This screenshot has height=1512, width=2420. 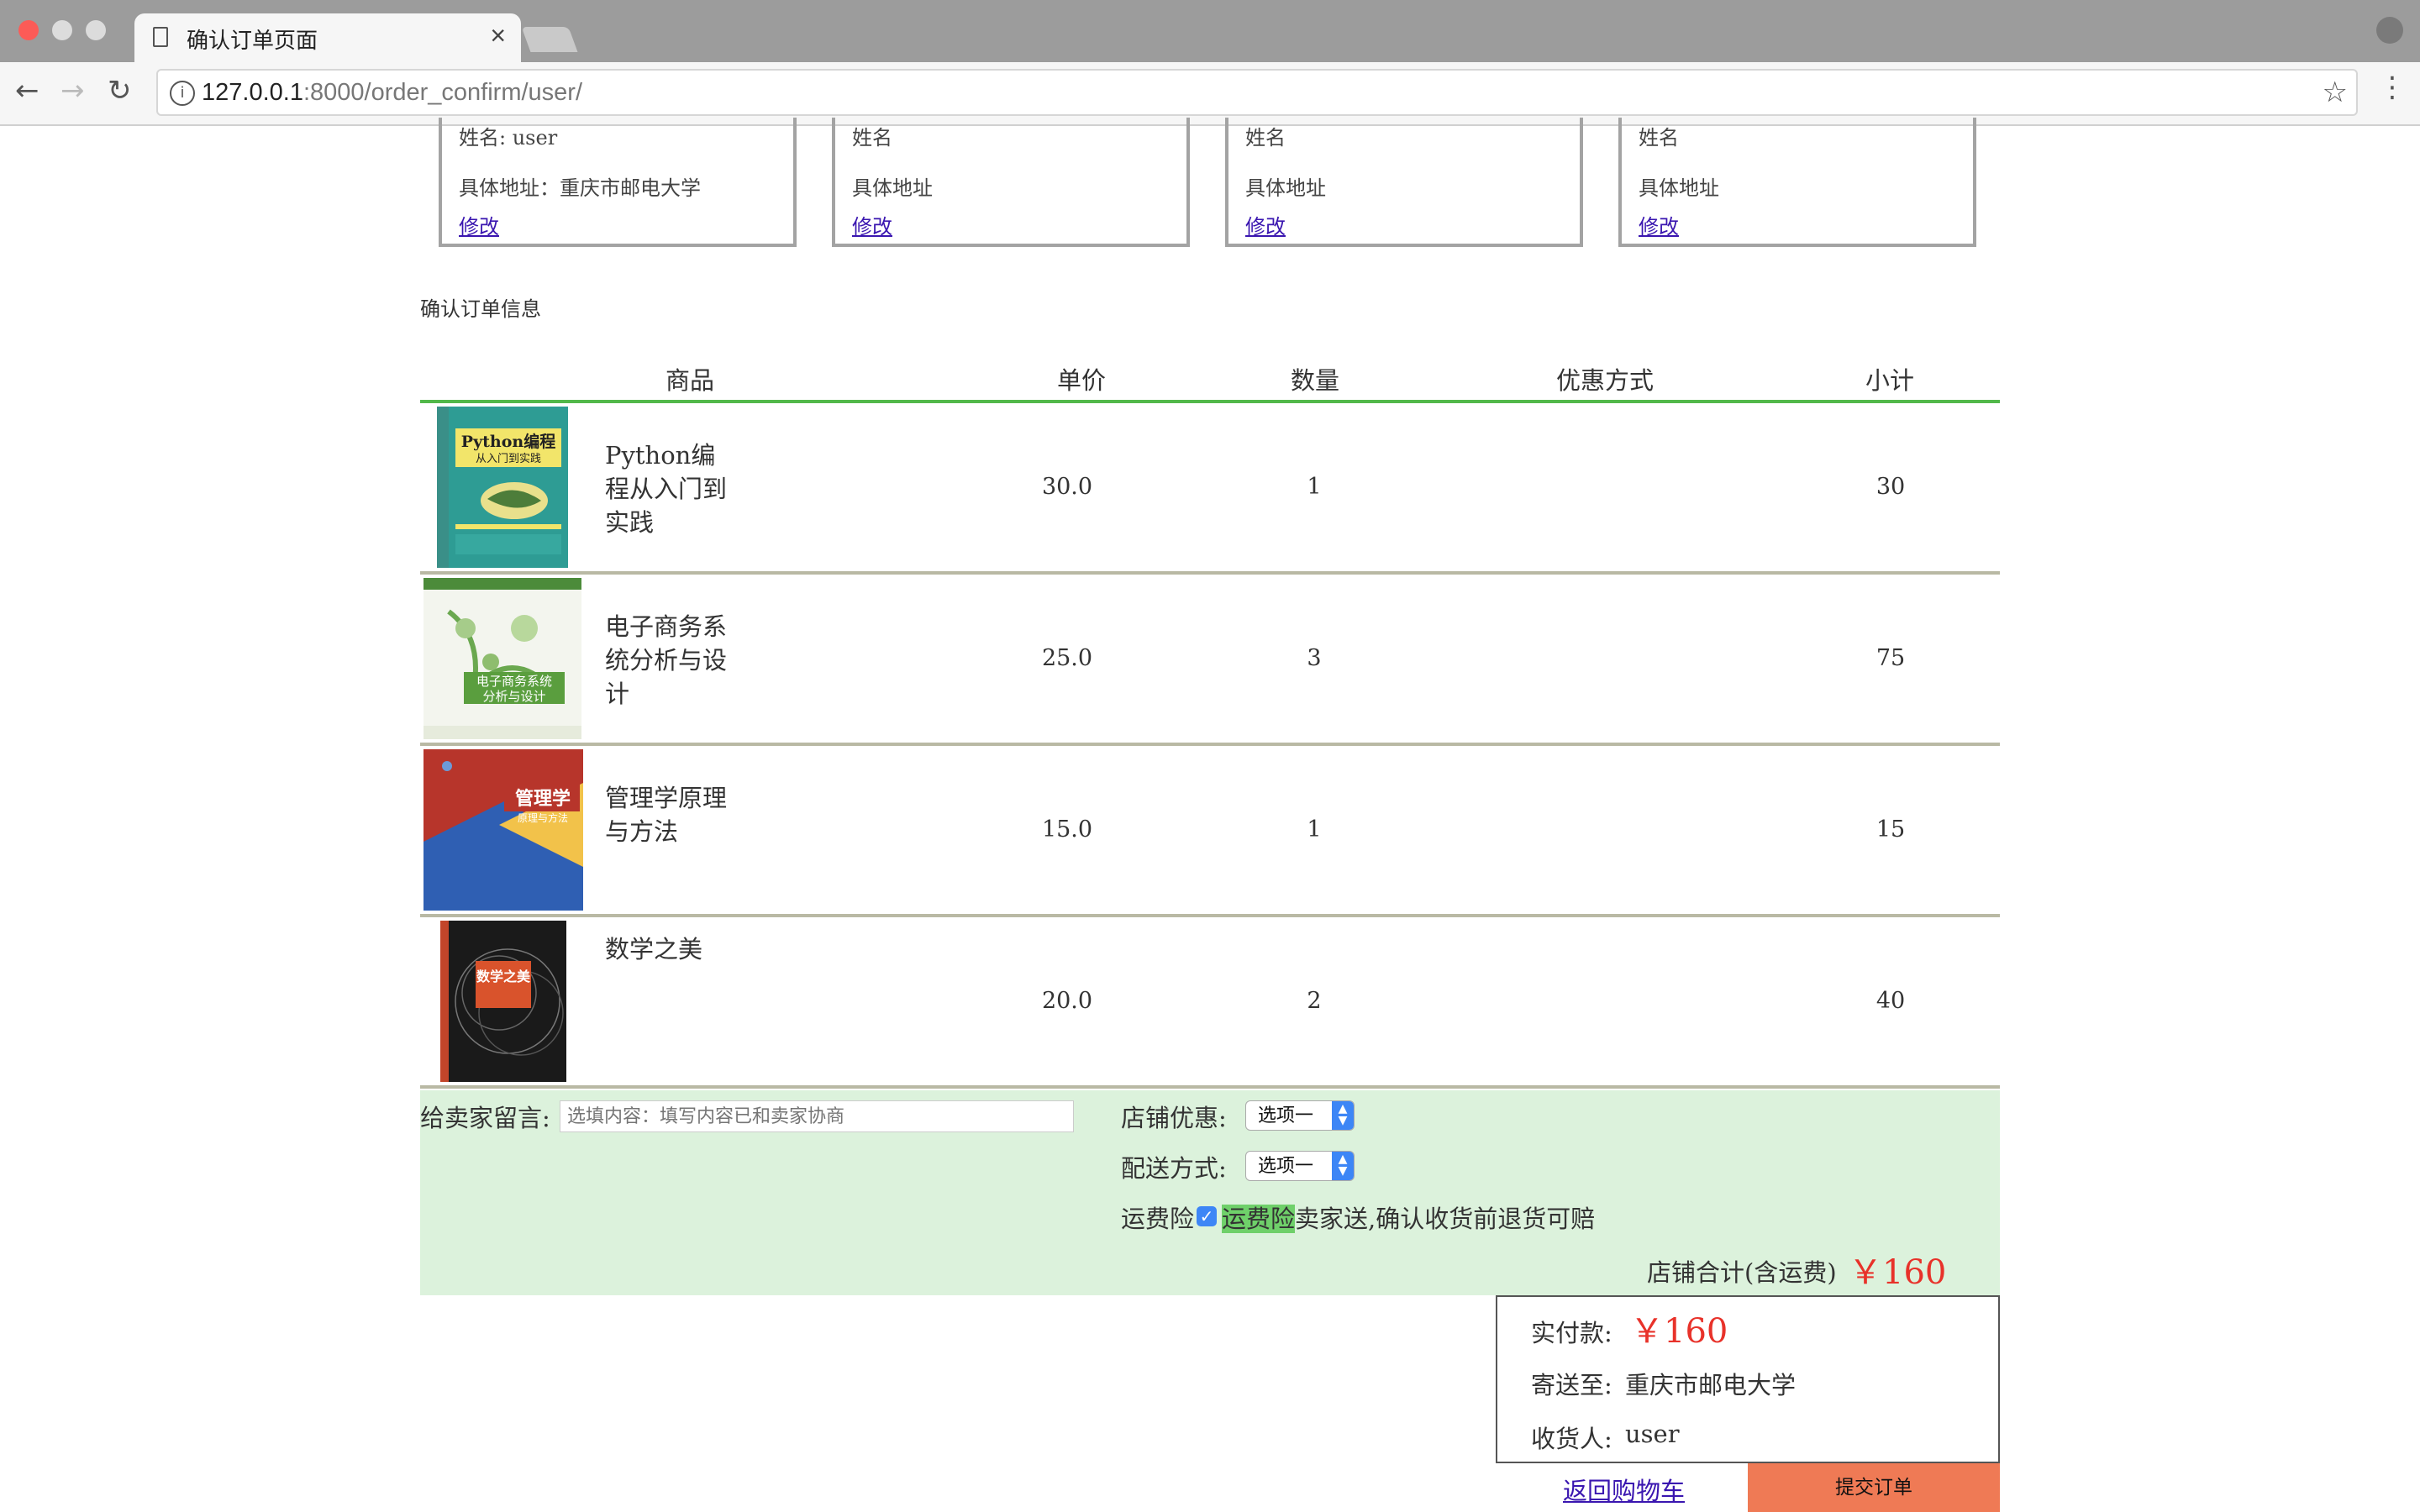 I want to click on tab-title: 确认订单页面, so click(x=253, y=40).